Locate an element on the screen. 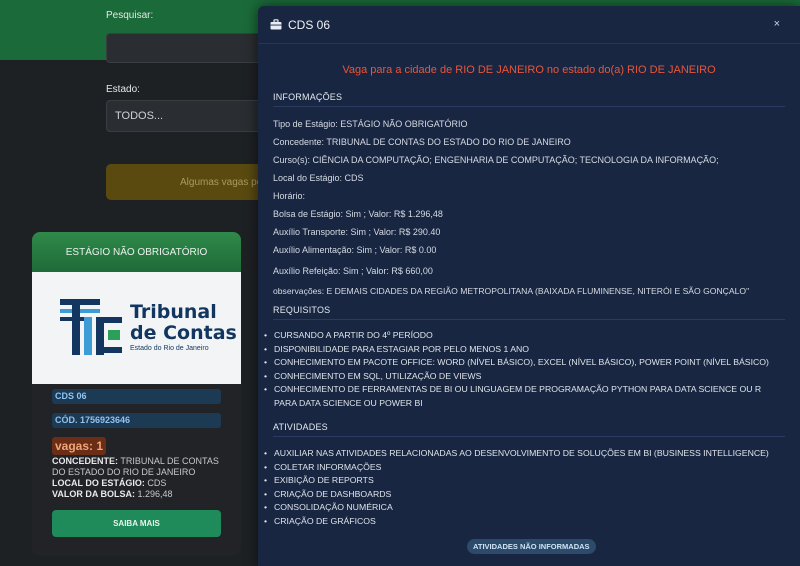  bolsa-label: VALOR DA BOLSA: is located at coordinates (93, 494).